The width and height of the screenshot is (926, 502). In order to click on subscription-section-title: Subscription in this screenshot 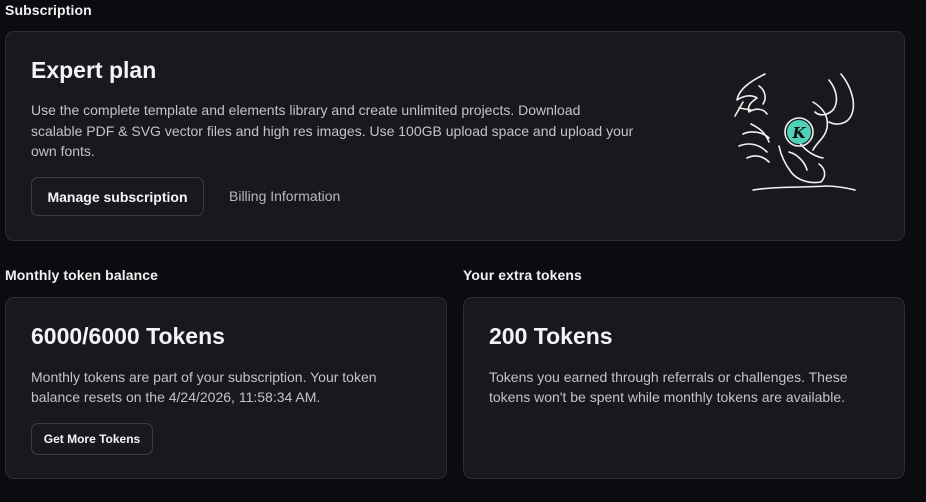, I will do `click(48, 10)`.